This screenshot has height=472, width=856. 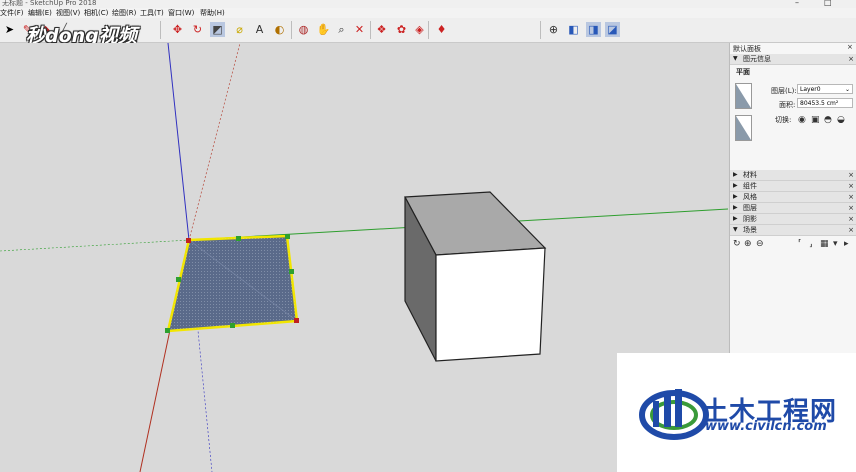 I want to click on maximize-button: □, so click(x=828, y=3).